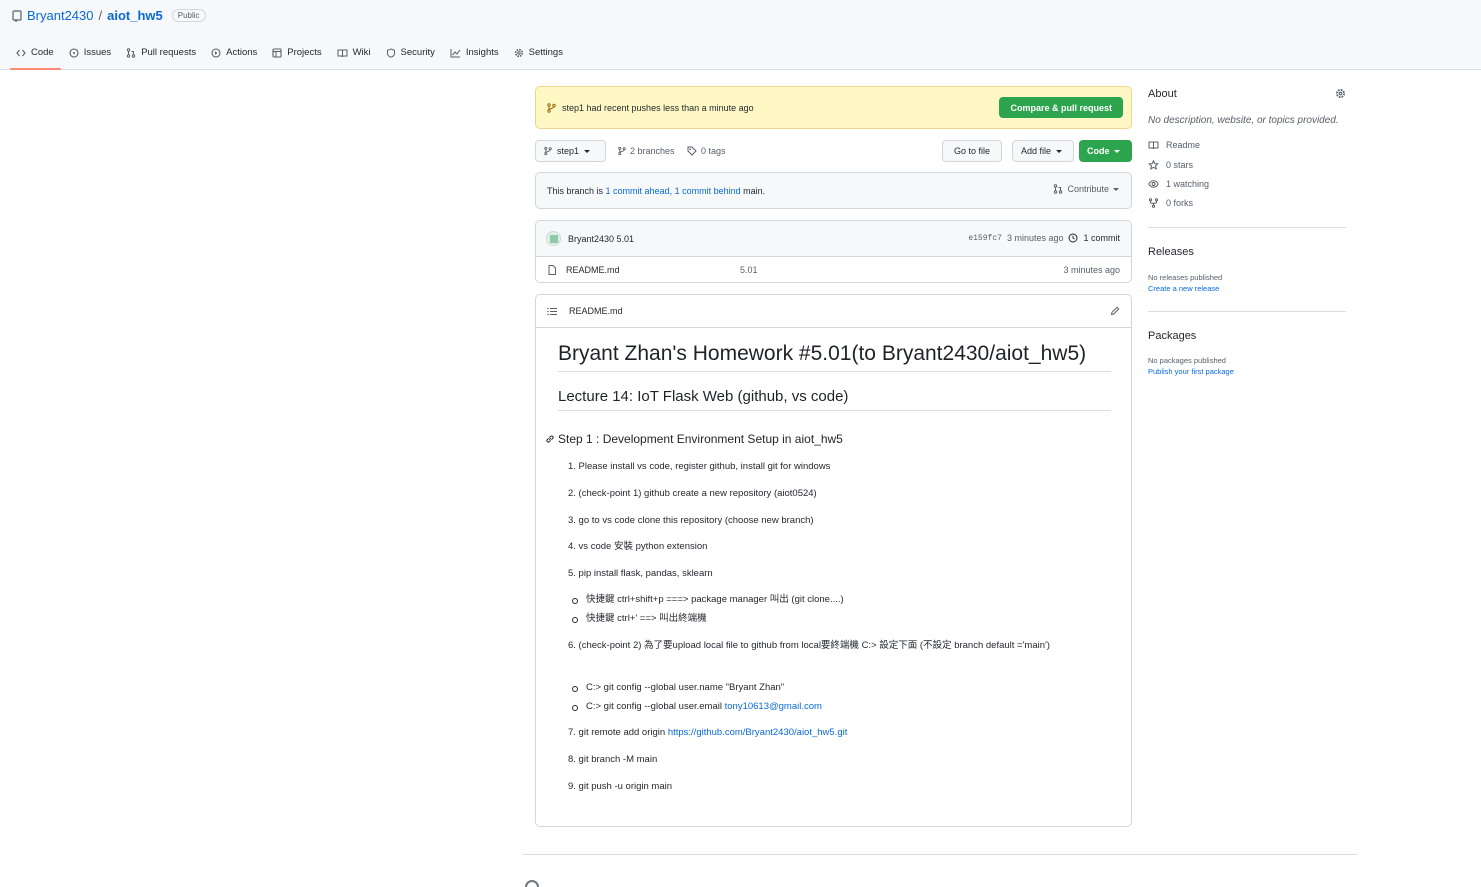 The height and width of the screenshot is (887, 1481). I want to click on file-commit-message: 5.01, so click(749, 270).